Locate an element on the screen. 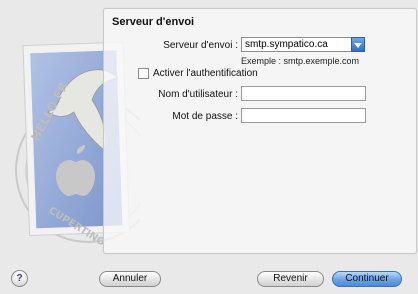 The height and width of the screenshot is (294, 418). help-button: ? is located at coordinates (19, 278).